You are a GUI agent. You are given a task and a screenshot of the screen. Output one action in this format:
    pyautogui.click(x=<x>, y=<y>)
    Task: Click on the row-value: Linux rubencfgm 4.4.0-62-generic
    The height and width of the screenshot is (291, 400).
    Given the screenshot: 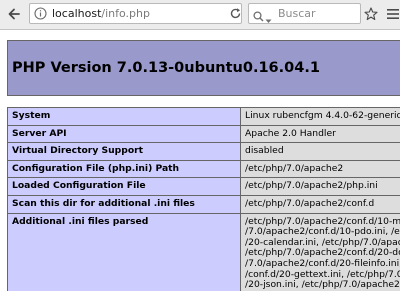 What is the action you would take?
    pyautogui.click(x=320, y=116)
    